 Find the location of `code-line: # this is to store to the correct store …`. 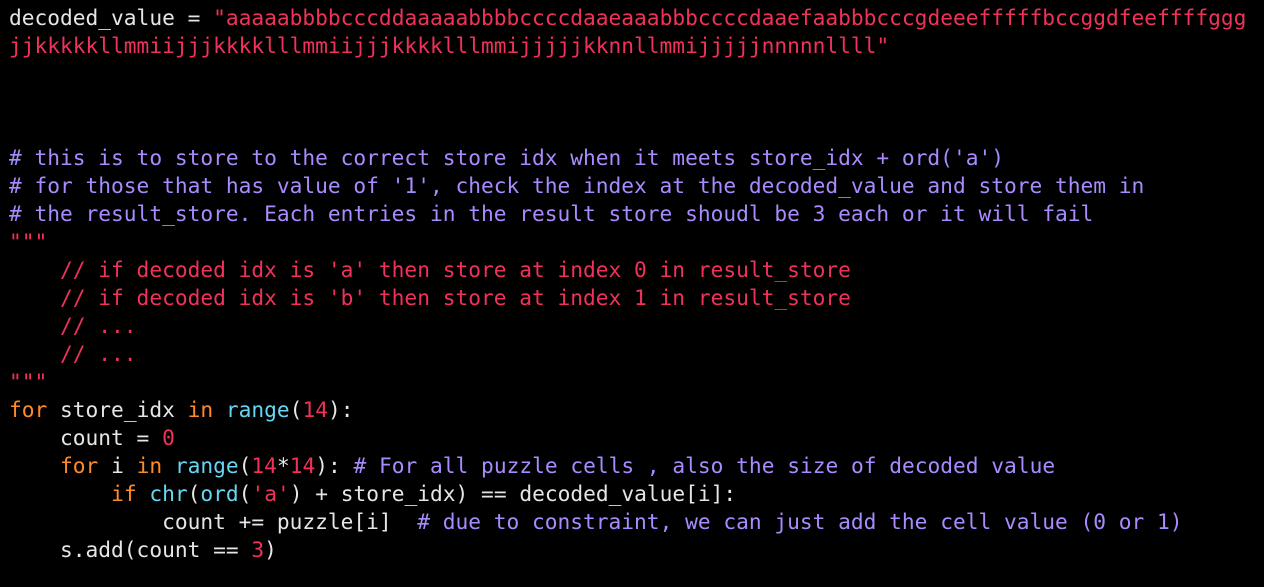

code-line: # this is to store to the correct store … is located at coordinates (627, 158).